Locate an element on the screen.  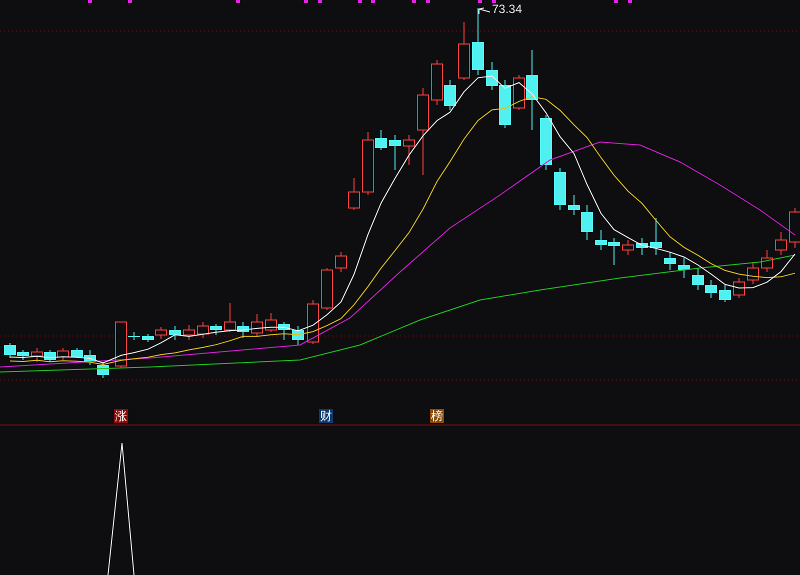
event-marker: 财 is located at coordinates (326, 416).